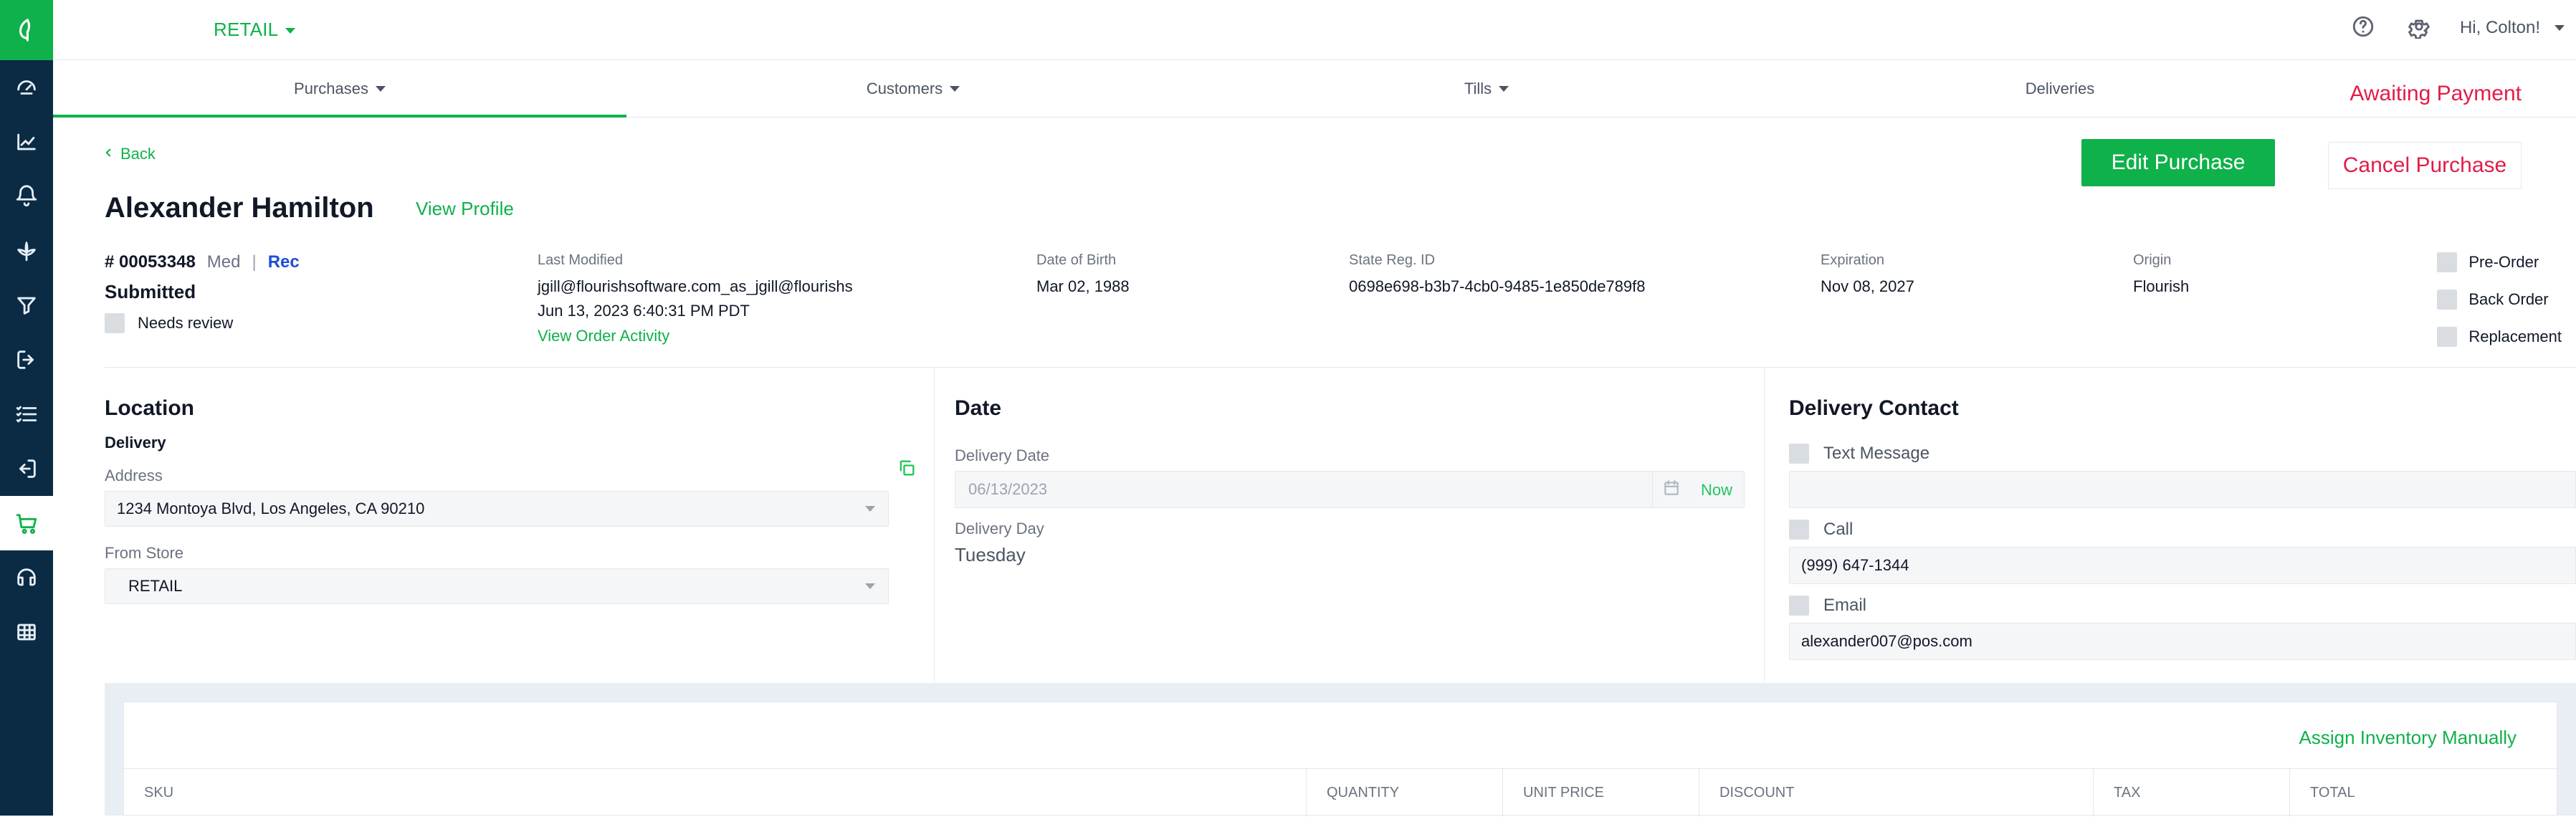 This screenshot has height=817, width=2576. I want to click on settings-gear-icon, so click(2419, 28).